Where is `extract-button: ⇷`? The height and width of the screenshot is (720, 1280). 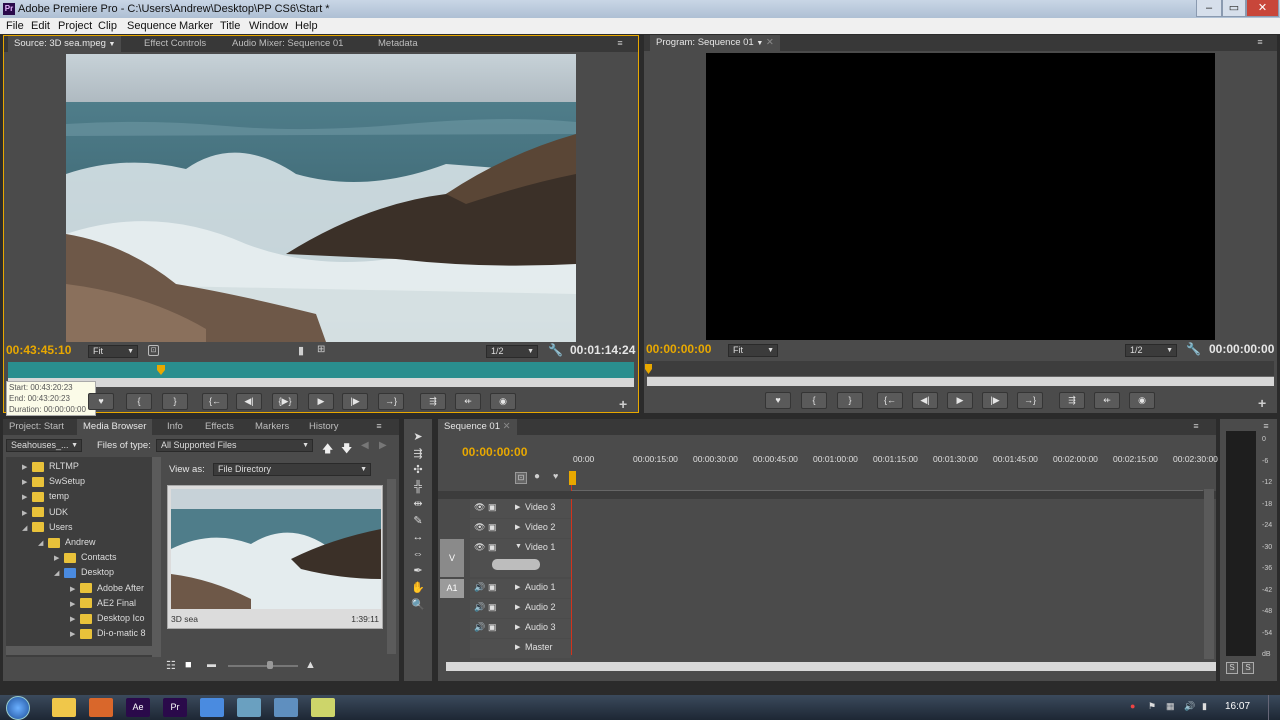
extract-button: ⇷ is located at coordinates (1107, 400).